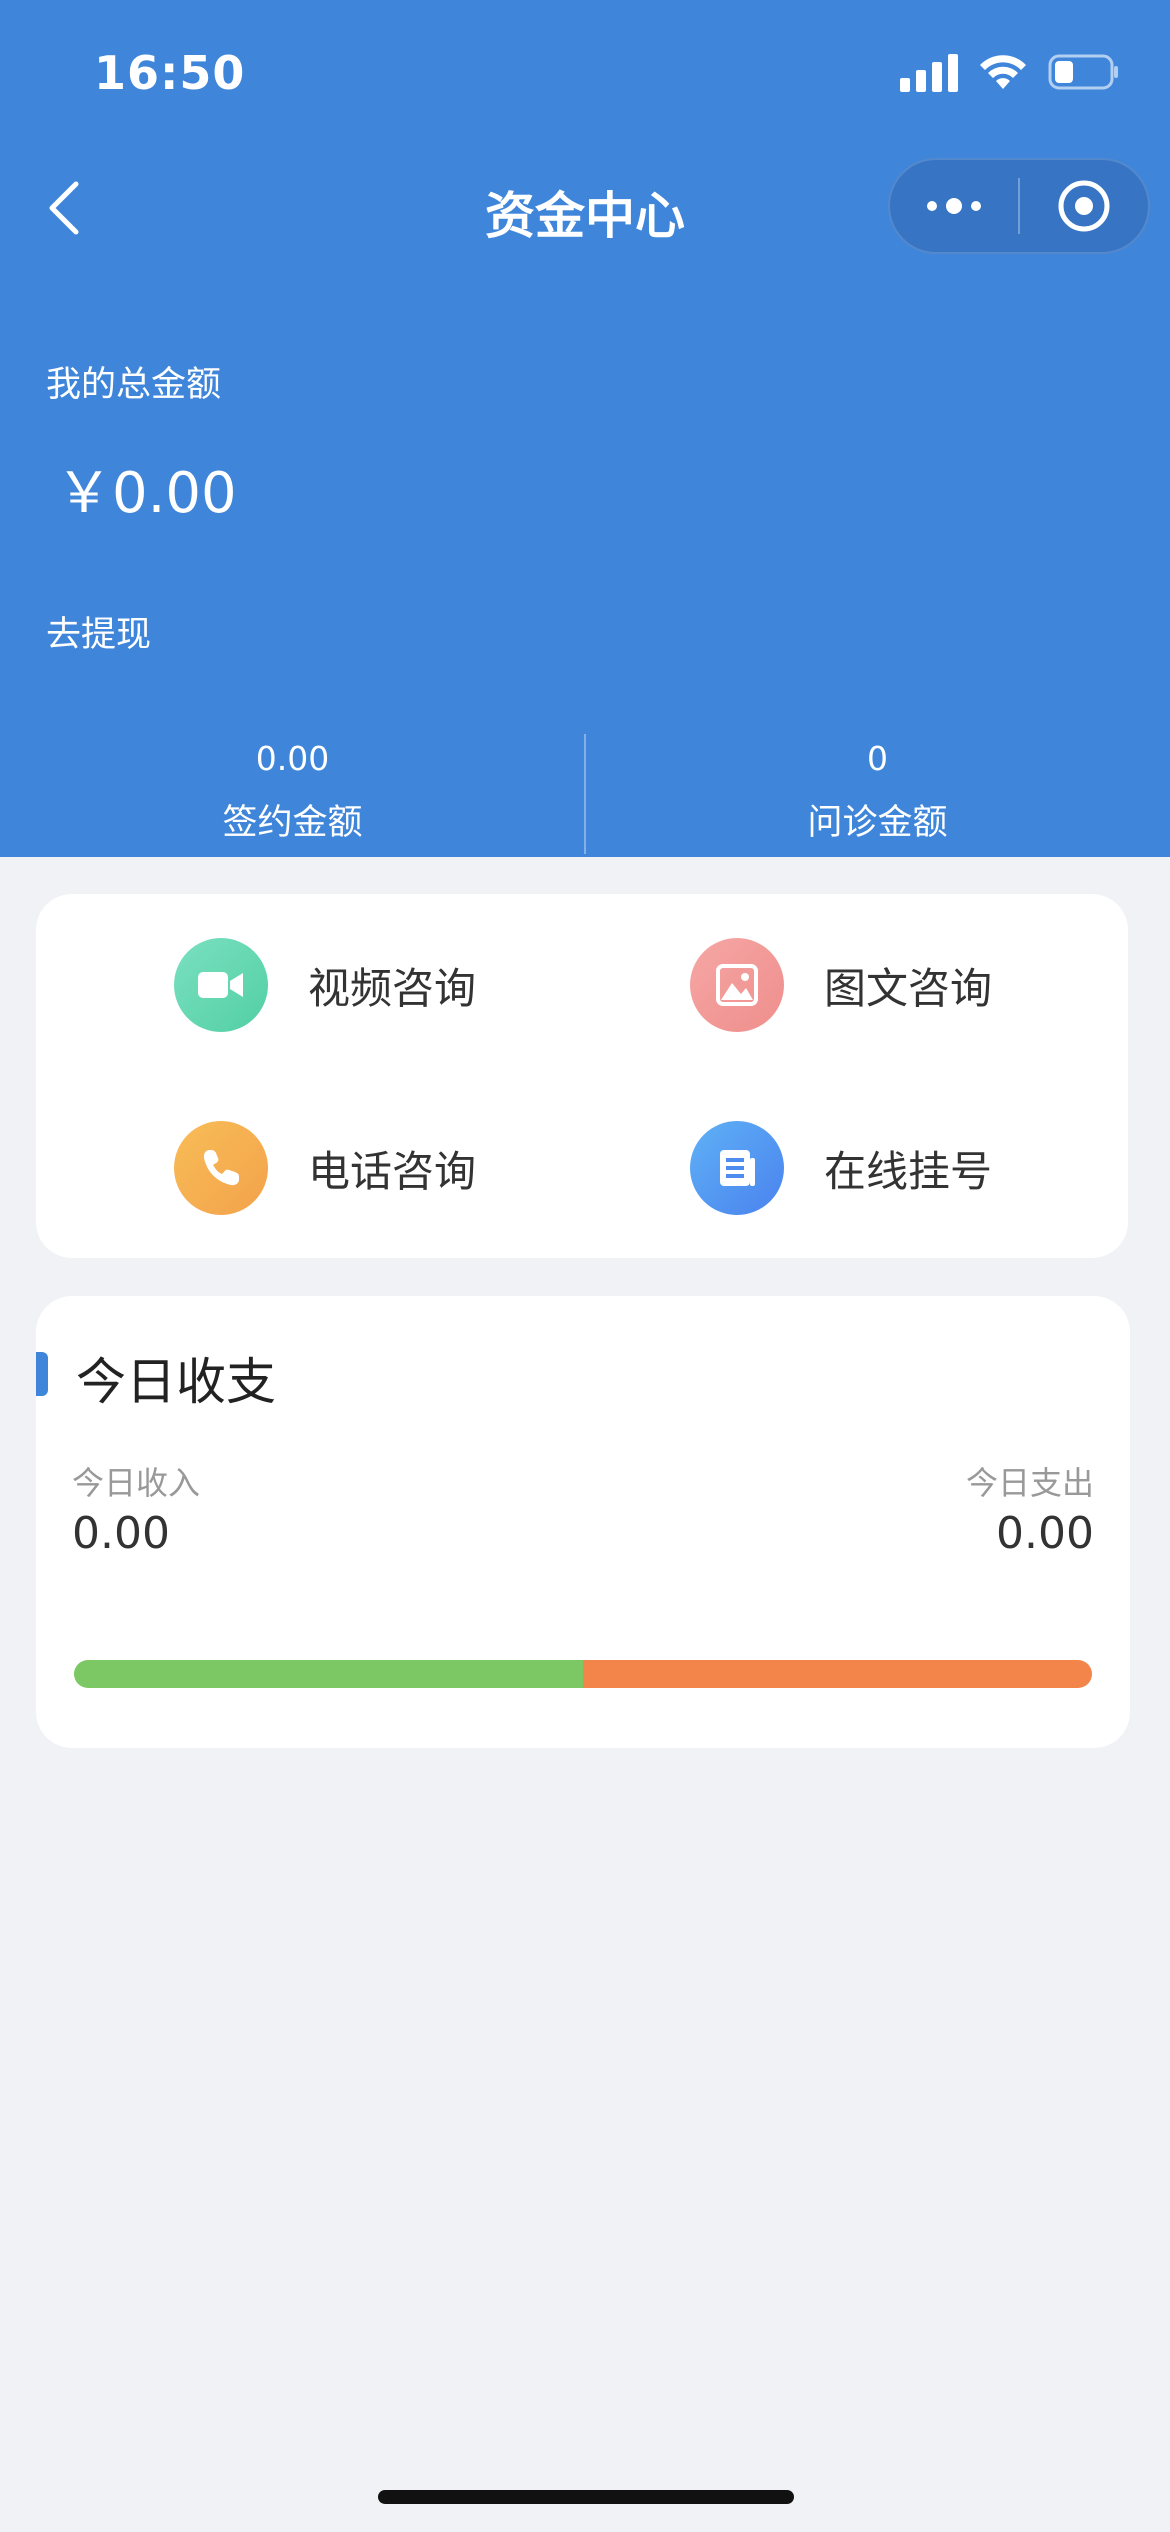 The image size is (1170, 2532). I want to click on more-dots-icon, so click(954, 206).